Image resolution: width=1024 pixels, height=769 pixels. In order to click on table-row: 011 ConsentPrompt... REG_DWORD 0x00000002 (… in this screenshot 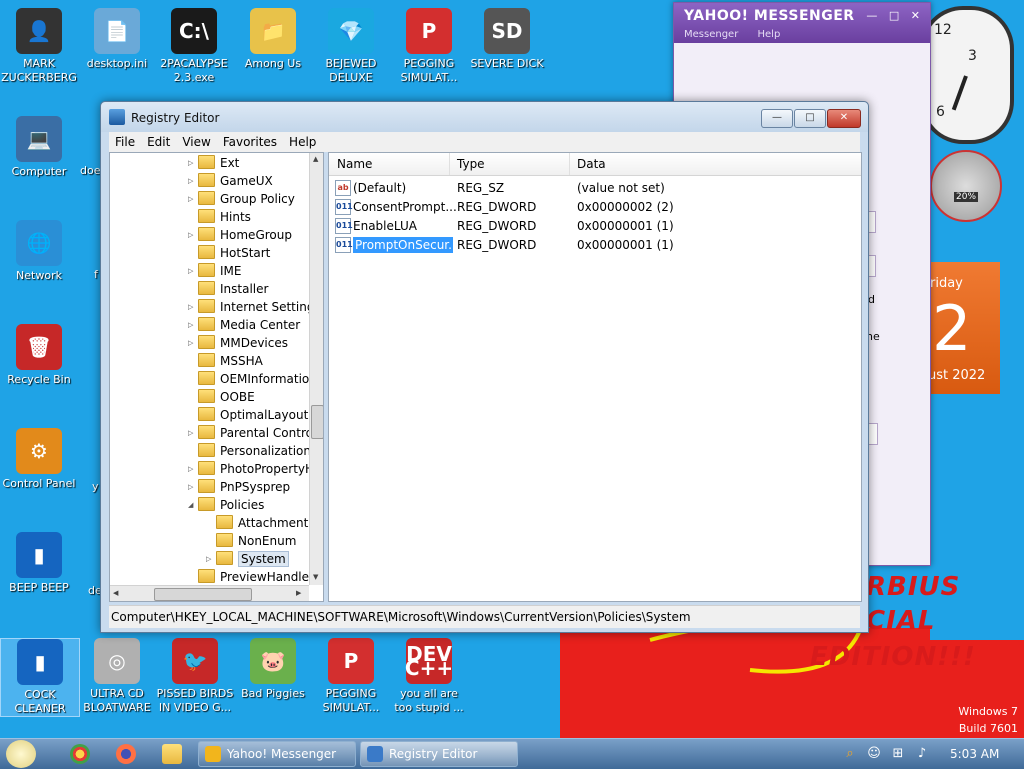, I will do `click(595, 207)`.